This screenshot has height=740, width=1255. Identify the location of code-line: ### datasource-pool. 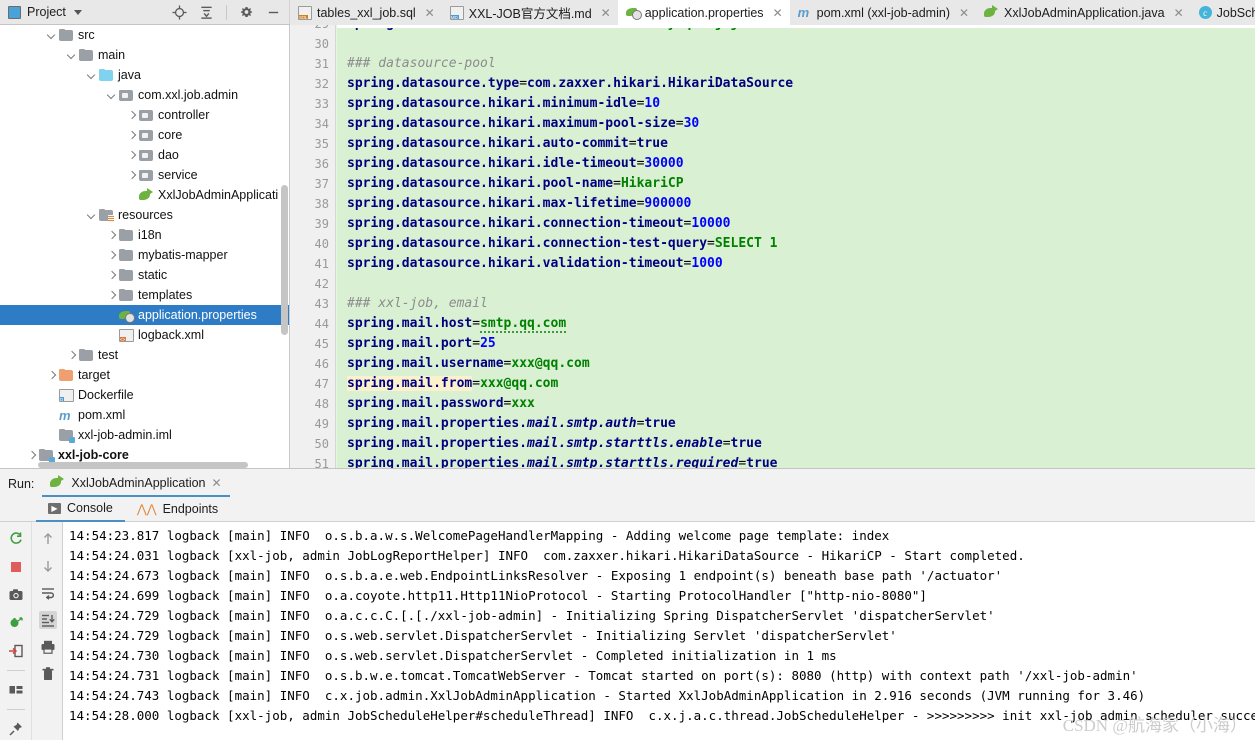
(796, 64).